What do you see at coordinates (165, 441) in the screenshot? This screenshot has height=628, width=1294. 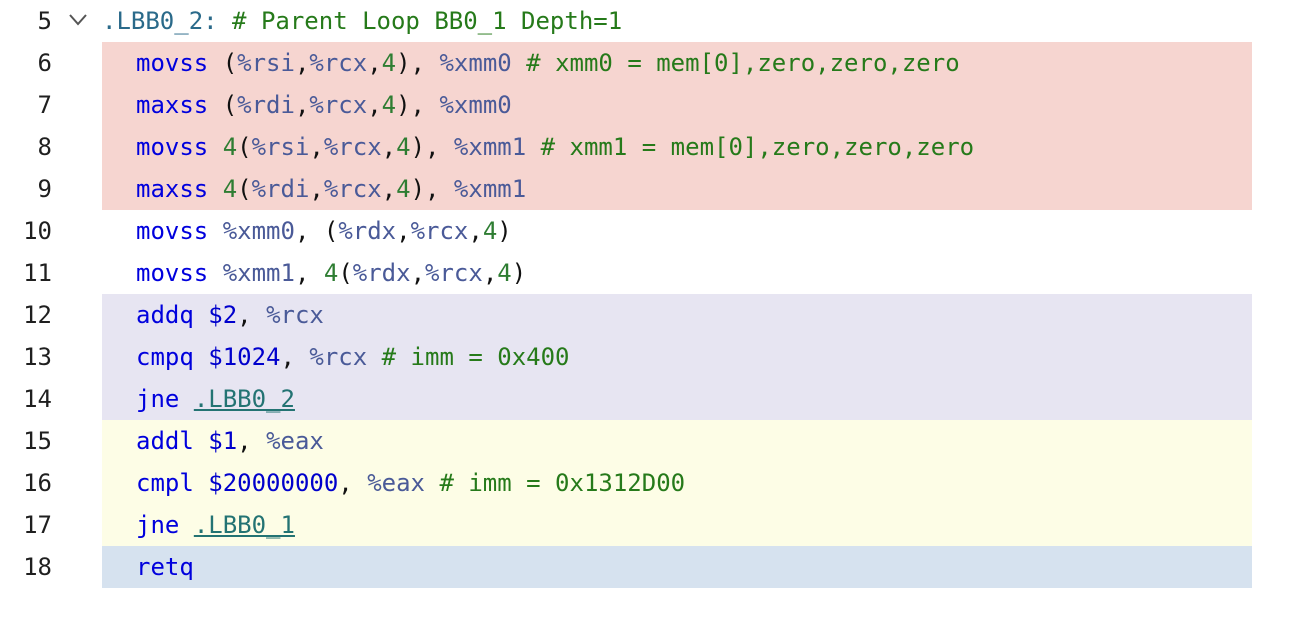 I see `opcode: addl` at bounding box center [165, 441].